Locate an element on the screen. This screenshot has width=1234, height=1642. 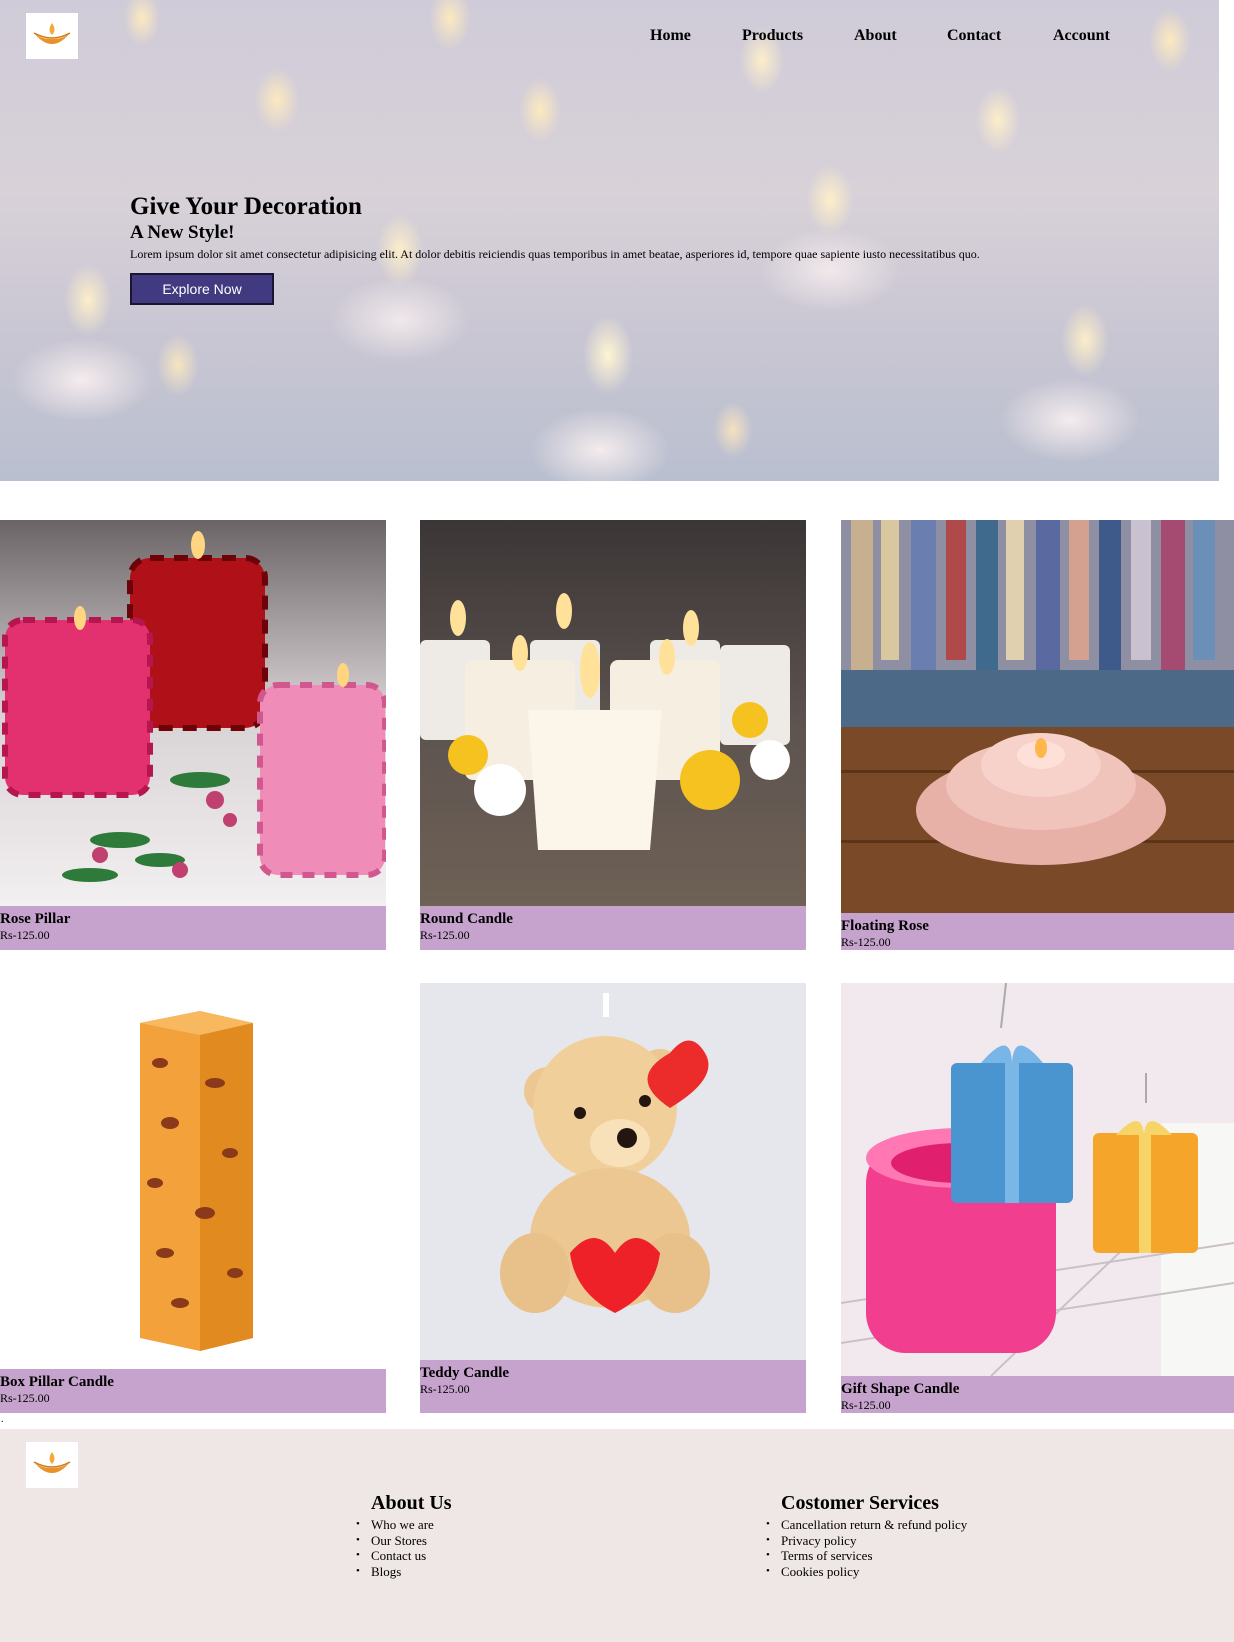
product-name: Round Candle is located at coordinates (613, 919).